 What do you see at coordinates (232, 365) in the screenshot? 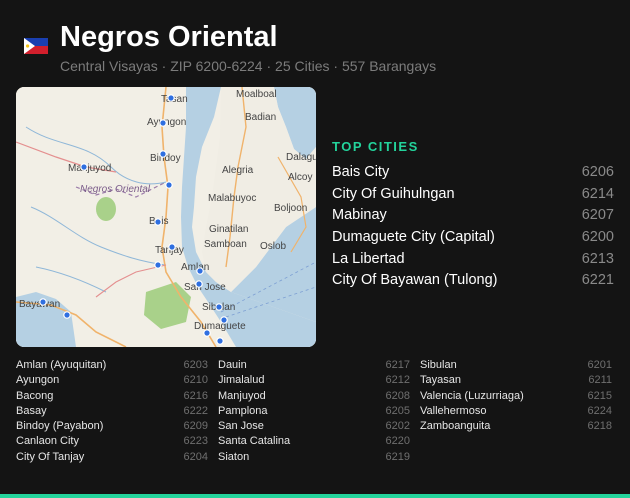
I see `city-name: Dauin` at bounding box center [232, 365].